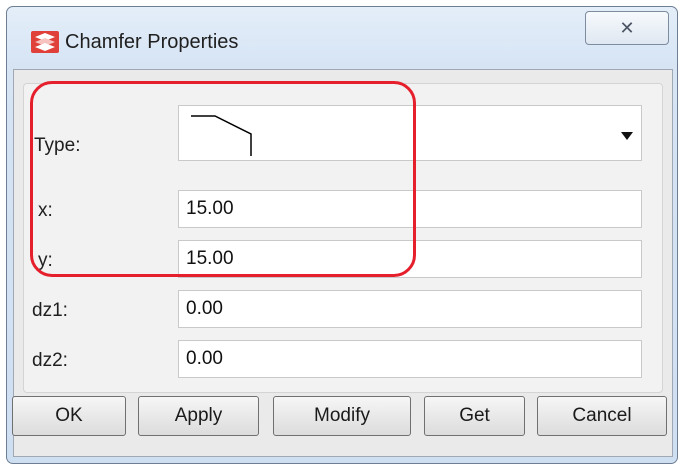 The width and height of the screenshot is (684, 466). What do you see at coordinates (410, 259) in the screenshot?
I see `y-field: 15.00` at bounding box center [410, 259].